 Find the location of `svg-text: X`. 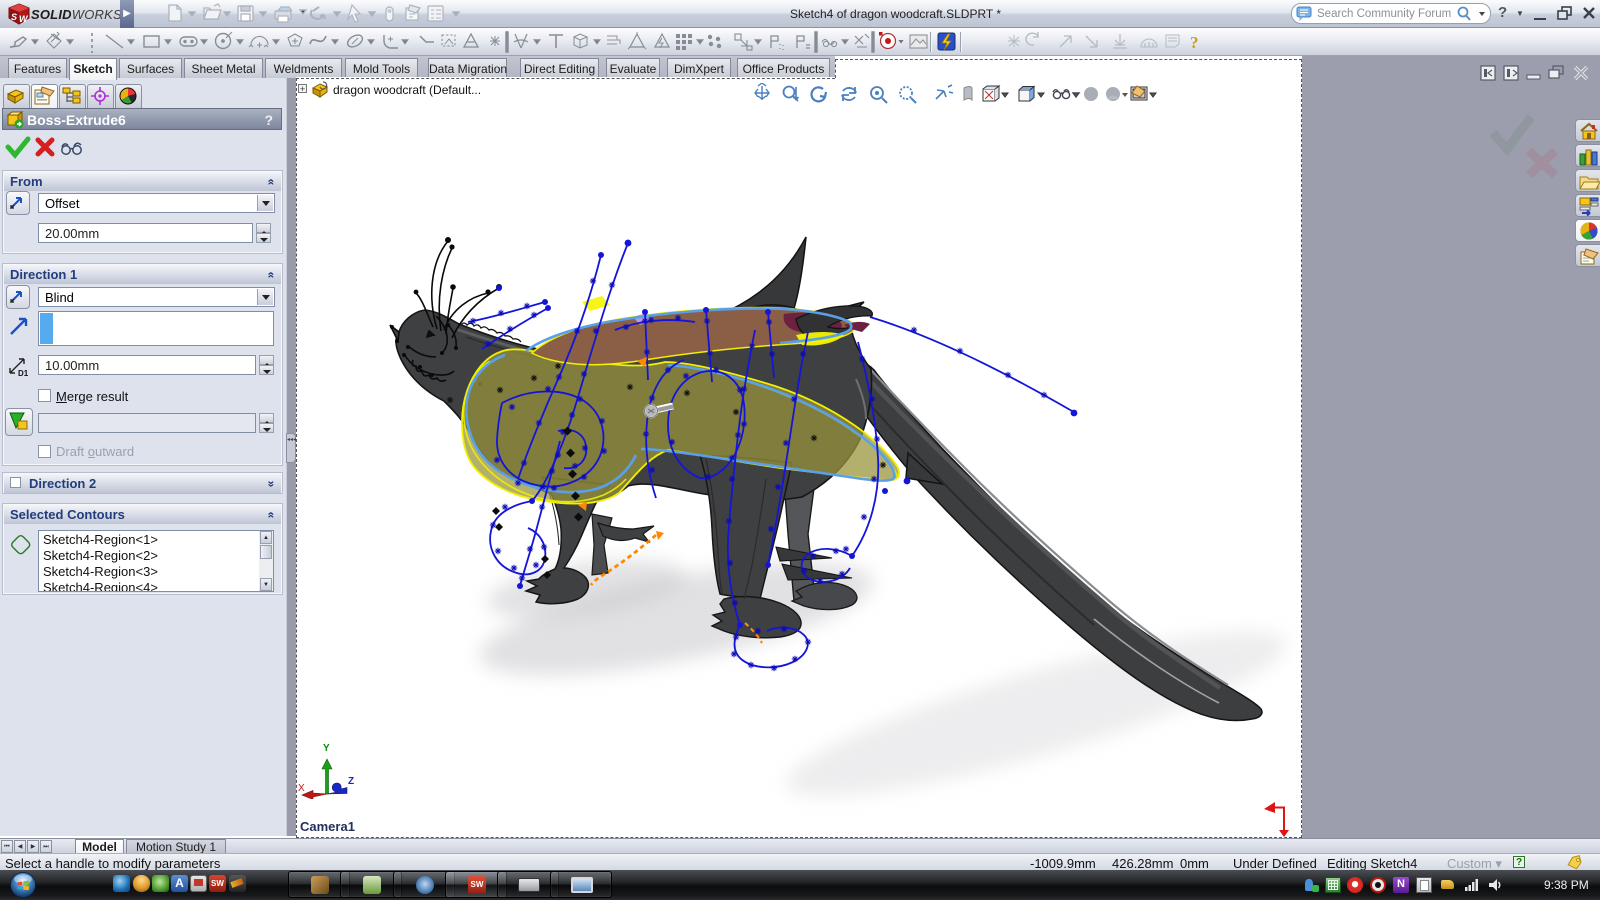

svg-text: X is located at coordinates (301, 788).